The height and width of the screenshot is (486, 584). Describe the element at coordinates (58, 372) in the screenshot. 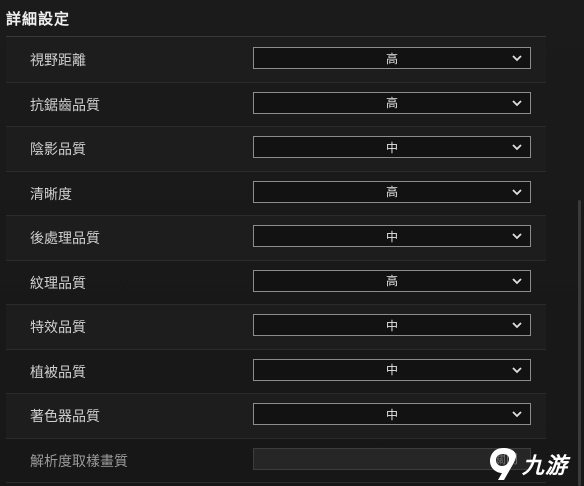

I see `setting-label: 植被品質` at that location.